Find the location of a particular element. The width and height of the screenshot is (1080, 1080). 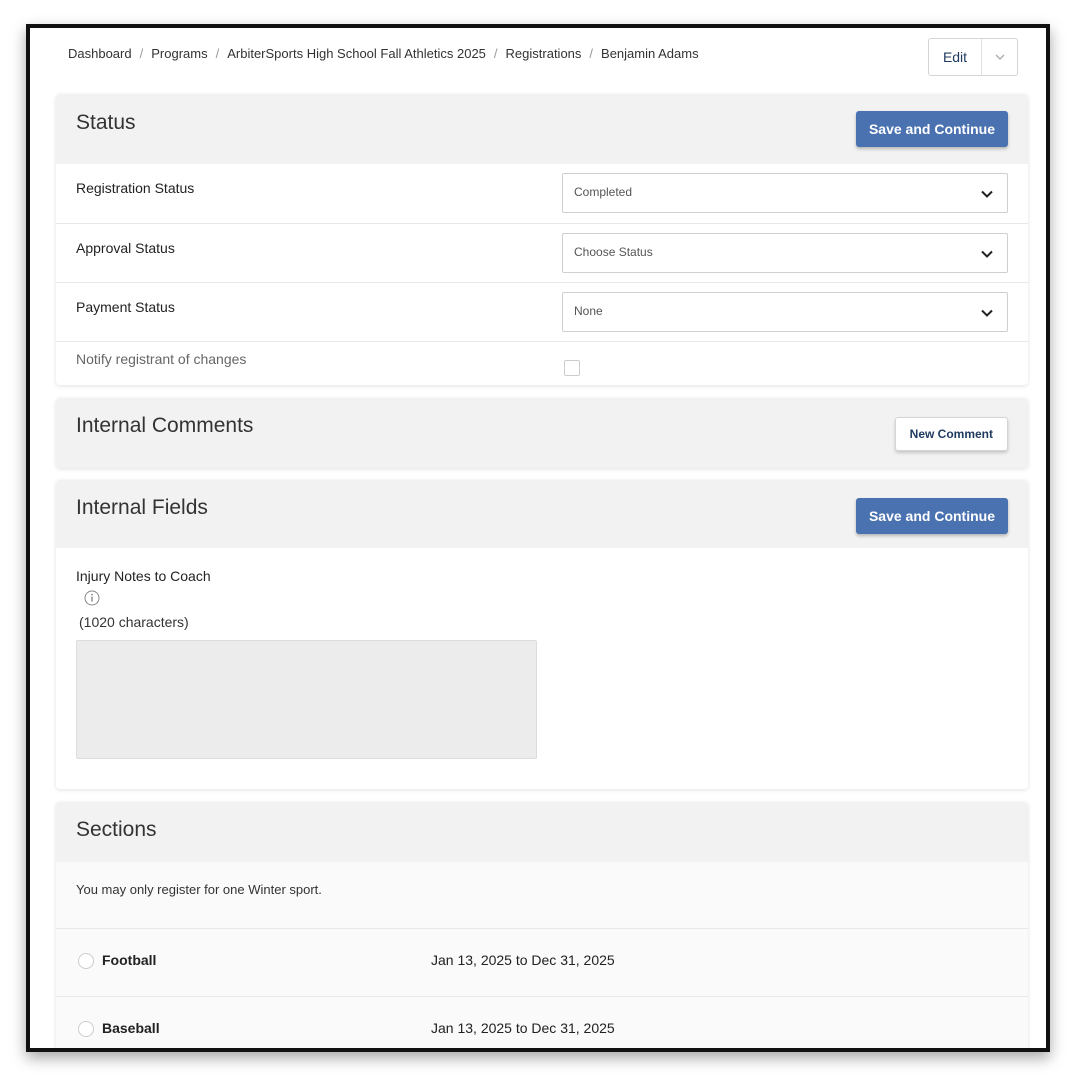

breadcrumb-dashboard: Dashboard is located at coordinates (100, 53).